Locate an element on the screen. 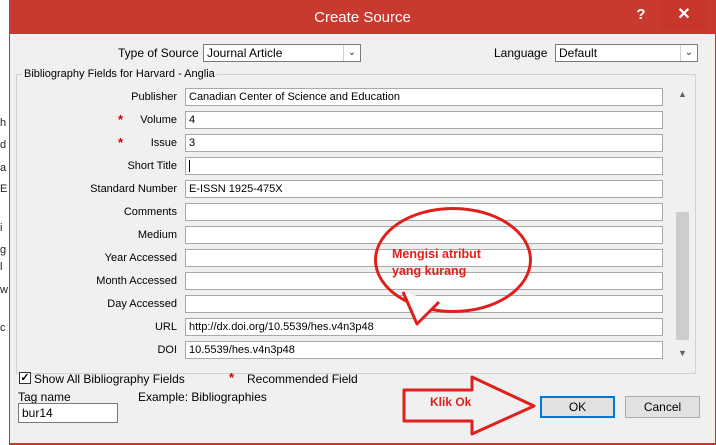 This screenshot has height=445, width=716. scroll-up-icon: ▲ is located at coordinates (682, 94).